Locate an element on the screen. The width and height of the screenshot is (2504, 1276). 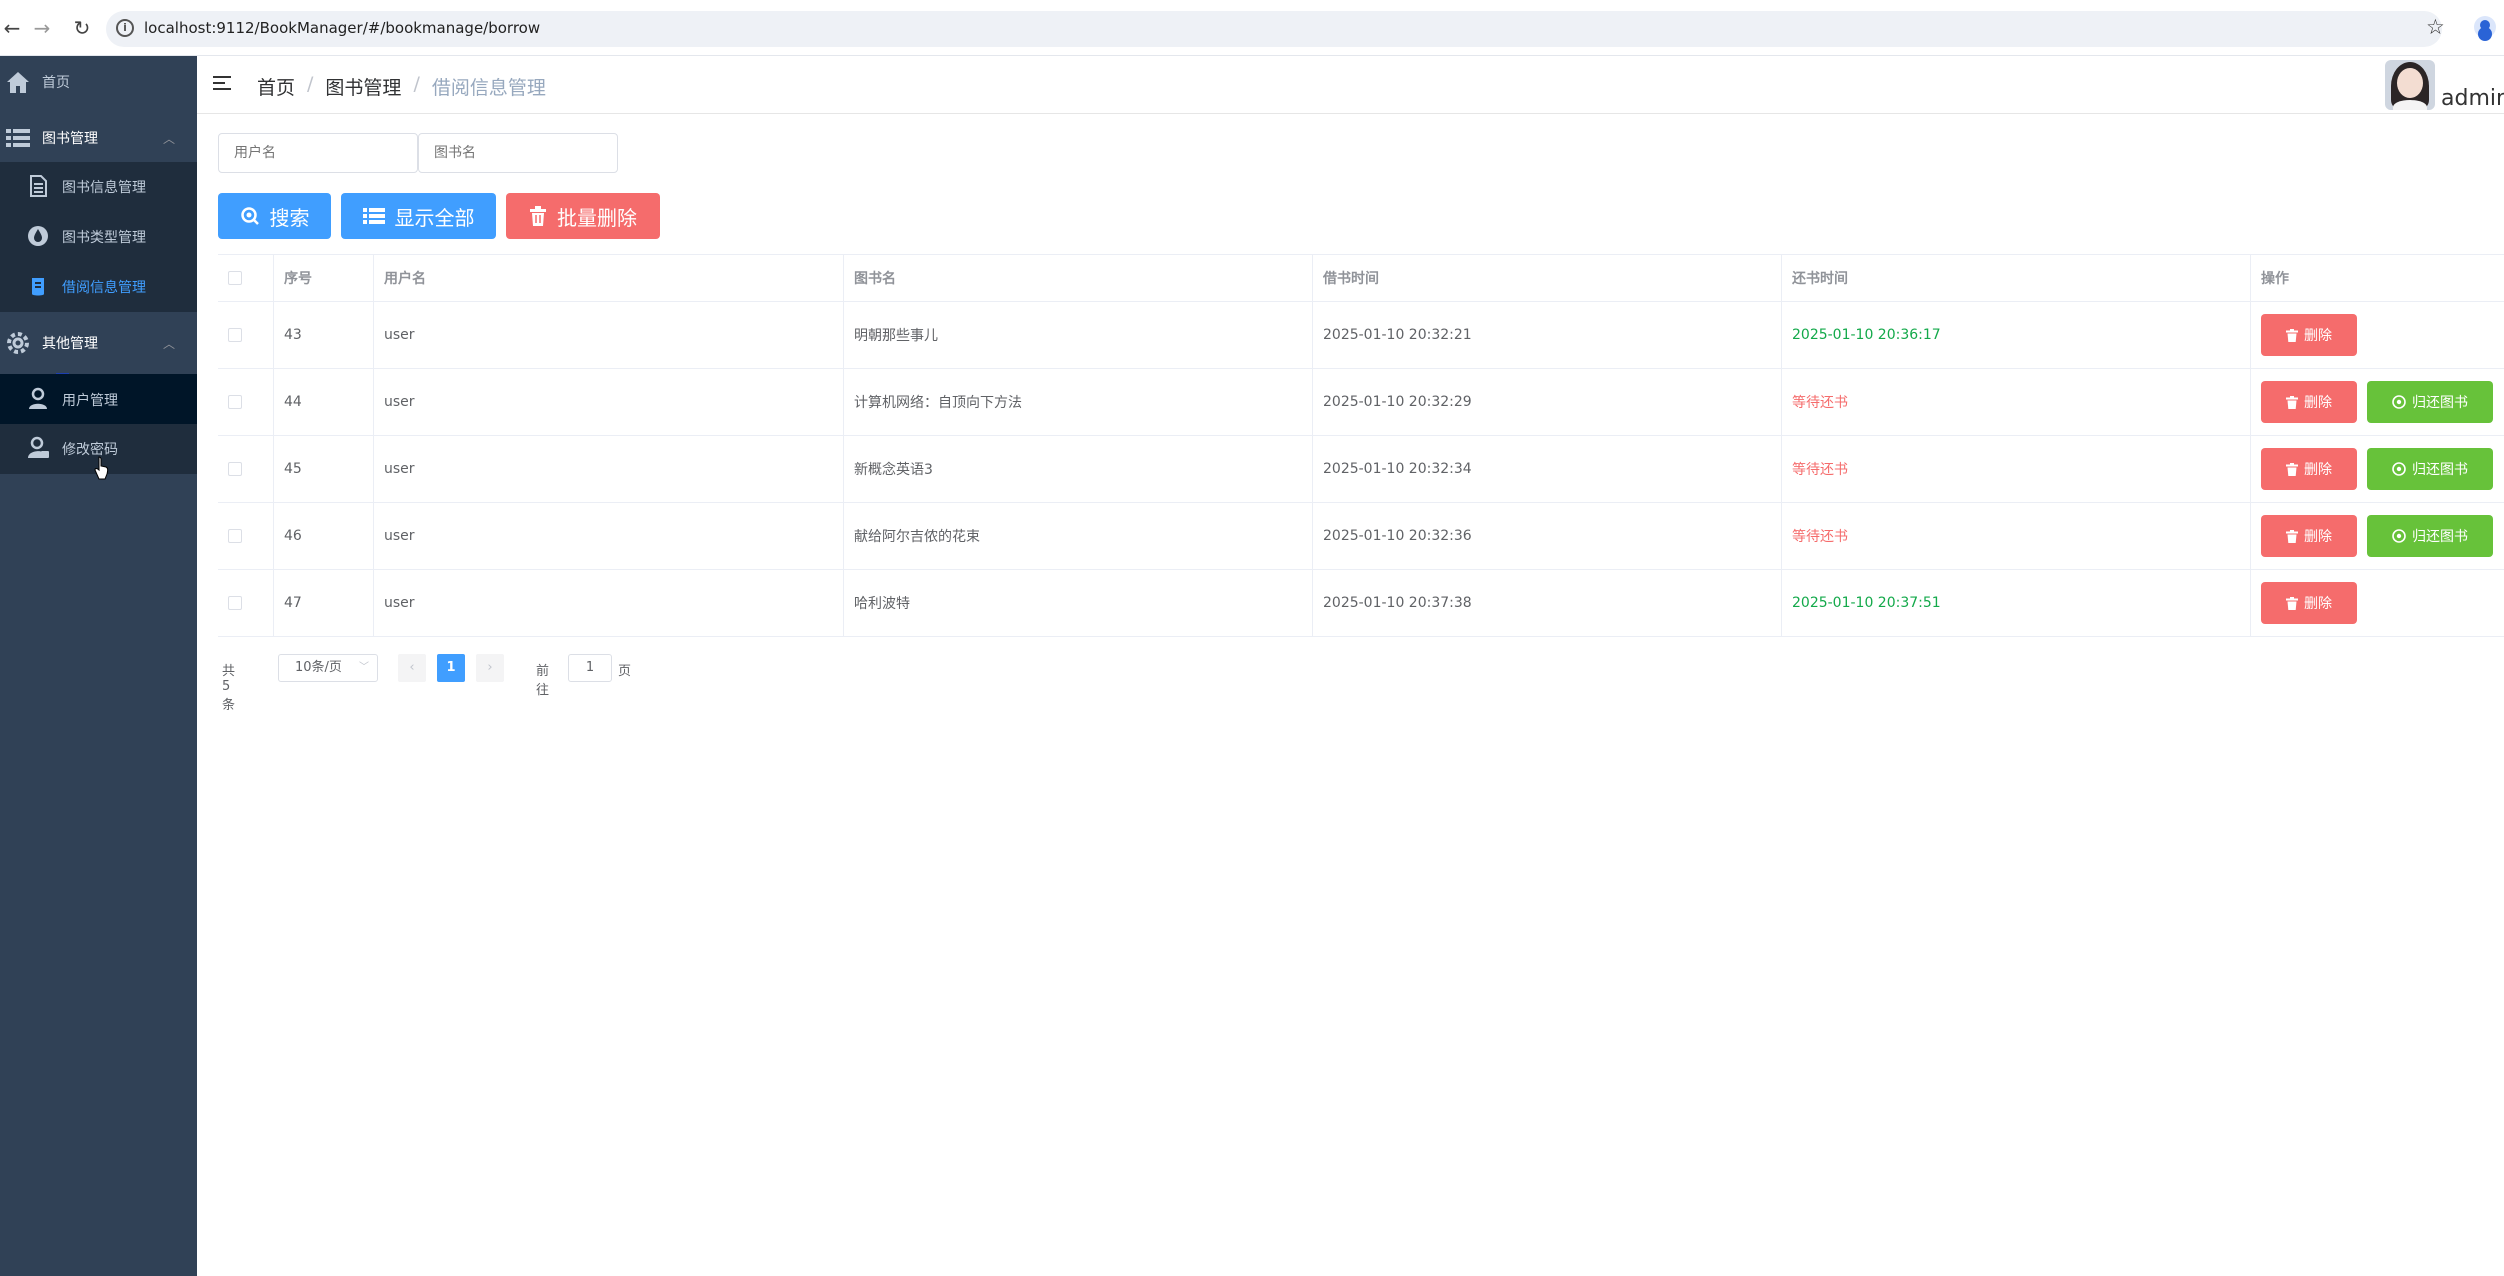
submenu-book-management: 图书信息管理 图书类型管理 借阅信息管理 is located at coordinates (98, 237).